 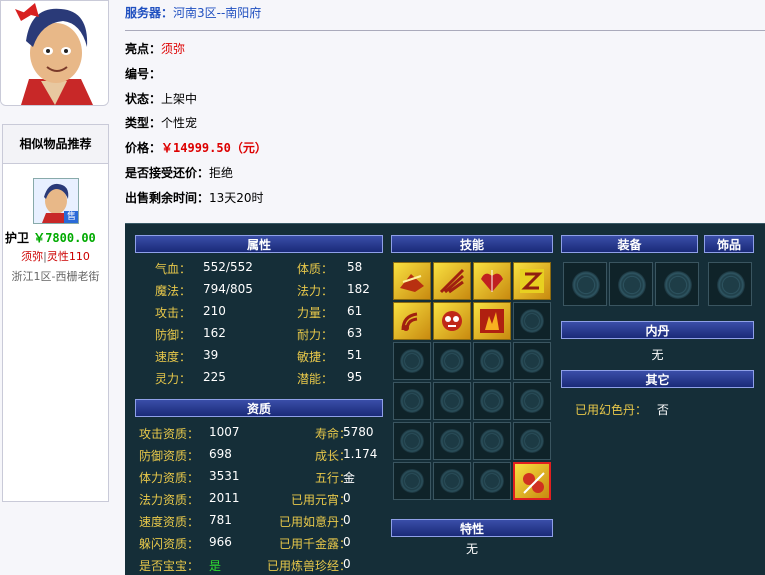 What do you see at coordinates (611, 410) in the screenshot?
I see `other-label: 已用幻色丹：` at bounding box center [611, 410].